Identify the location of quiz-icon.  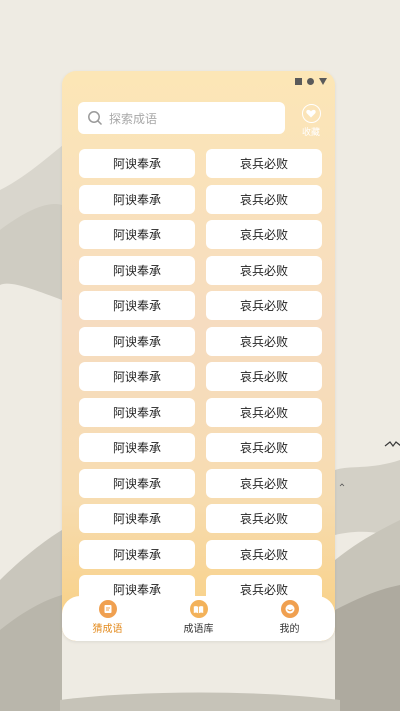
(107, 609).